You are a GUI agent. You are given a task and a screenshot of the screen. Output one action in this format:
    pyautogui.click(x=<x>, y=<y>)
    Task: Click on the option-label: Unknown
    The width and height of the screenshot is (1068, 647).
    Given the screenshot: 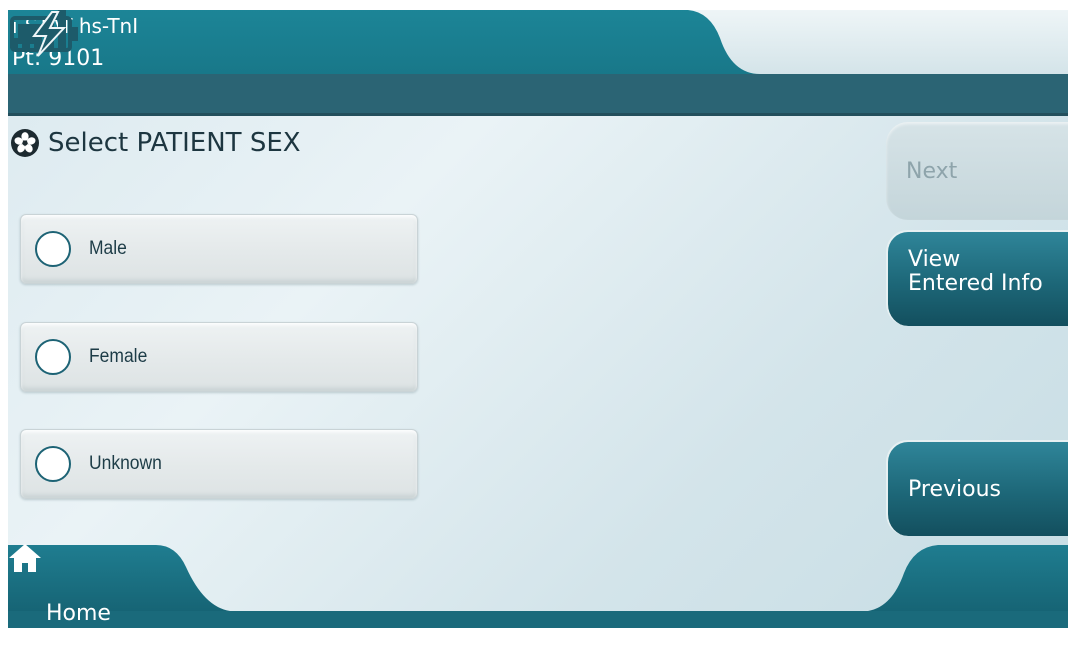 What is the action you would take?
    pyautogui.click(x=125, y=463)
    